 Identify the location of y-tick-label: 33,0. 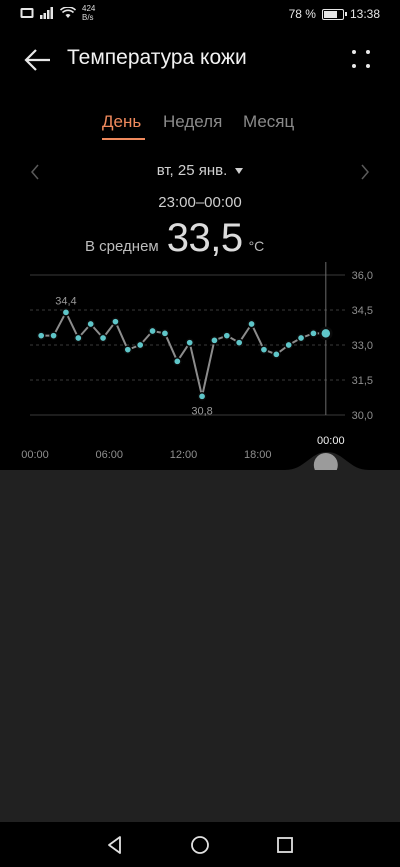
(362, 346).